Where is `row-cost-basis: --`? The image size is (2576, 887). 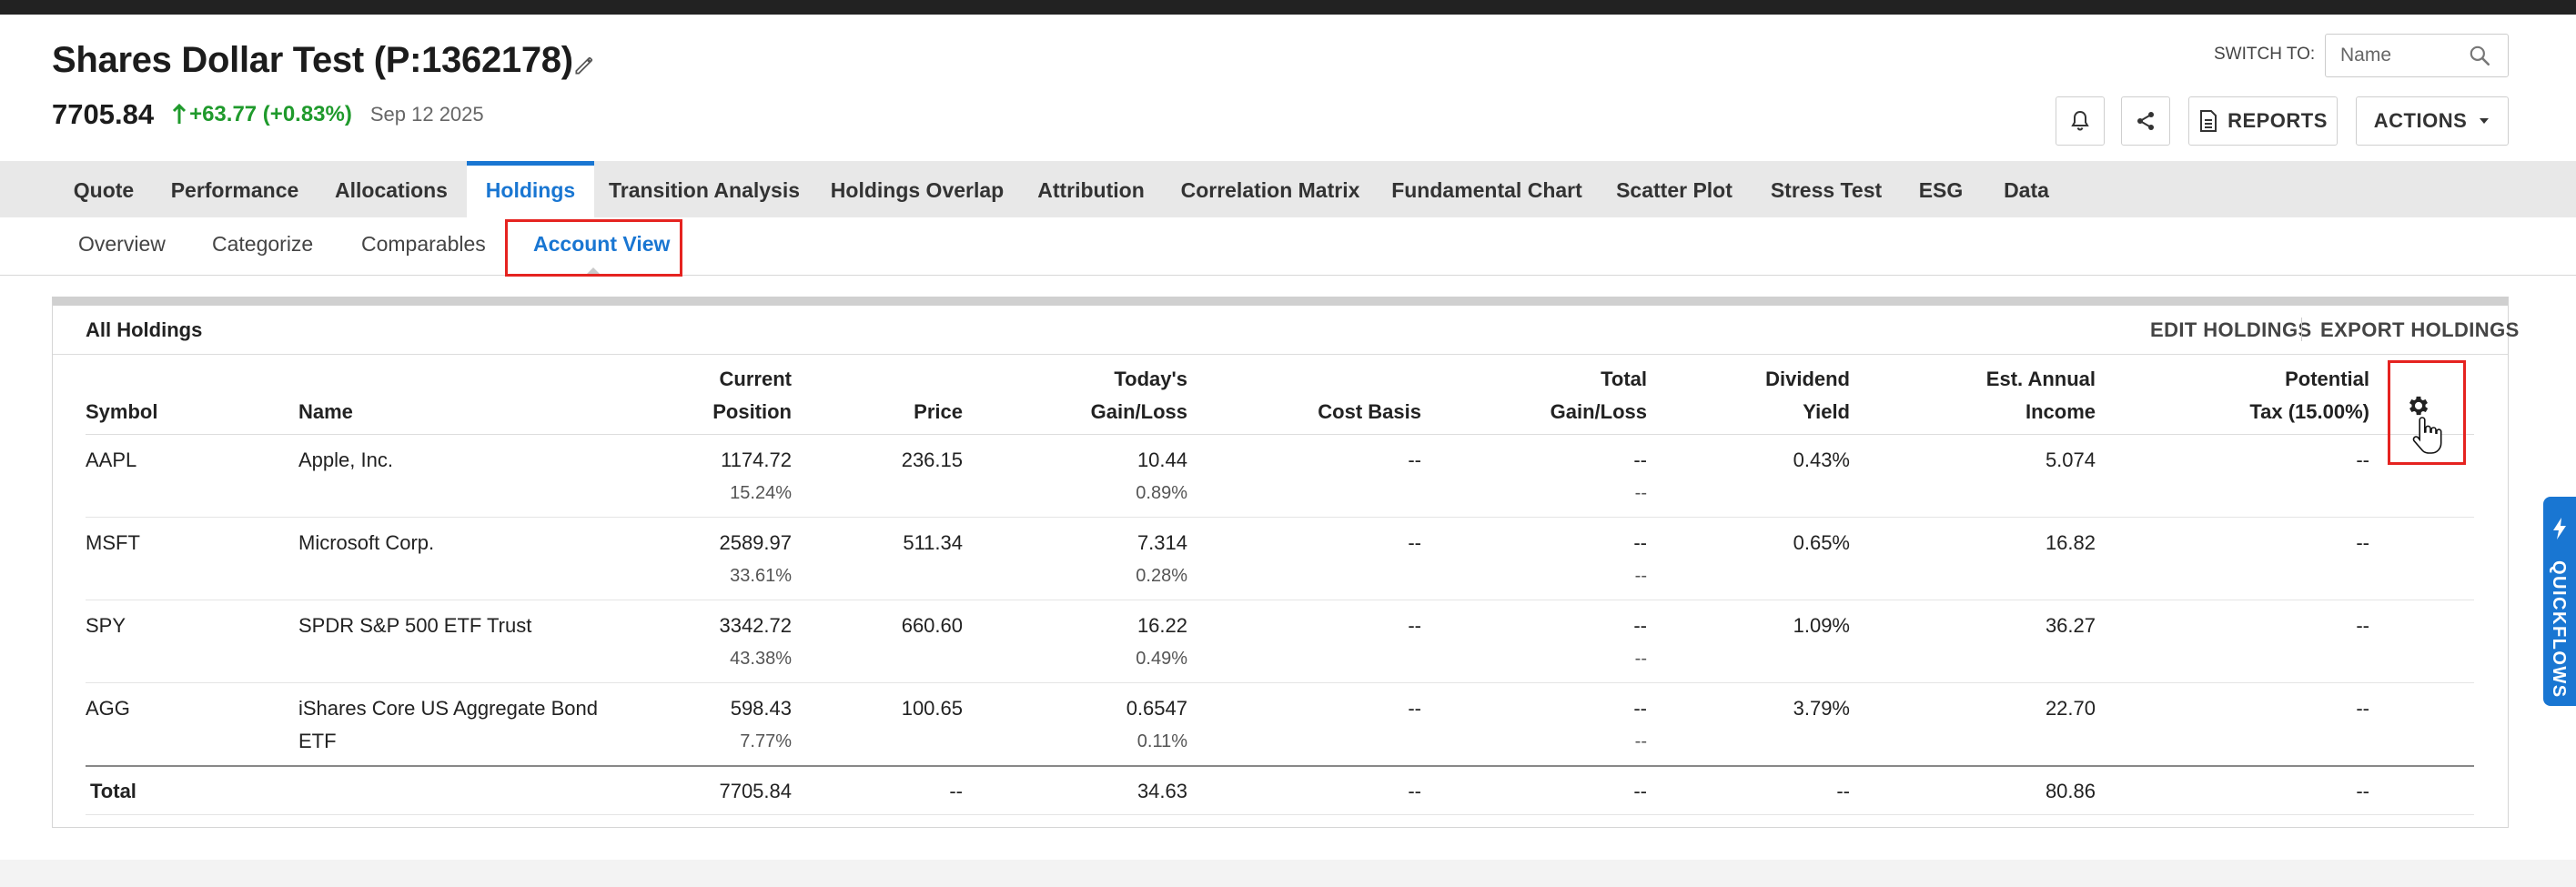 row-cost-basis: -- is located at coordinates (1414, 708).